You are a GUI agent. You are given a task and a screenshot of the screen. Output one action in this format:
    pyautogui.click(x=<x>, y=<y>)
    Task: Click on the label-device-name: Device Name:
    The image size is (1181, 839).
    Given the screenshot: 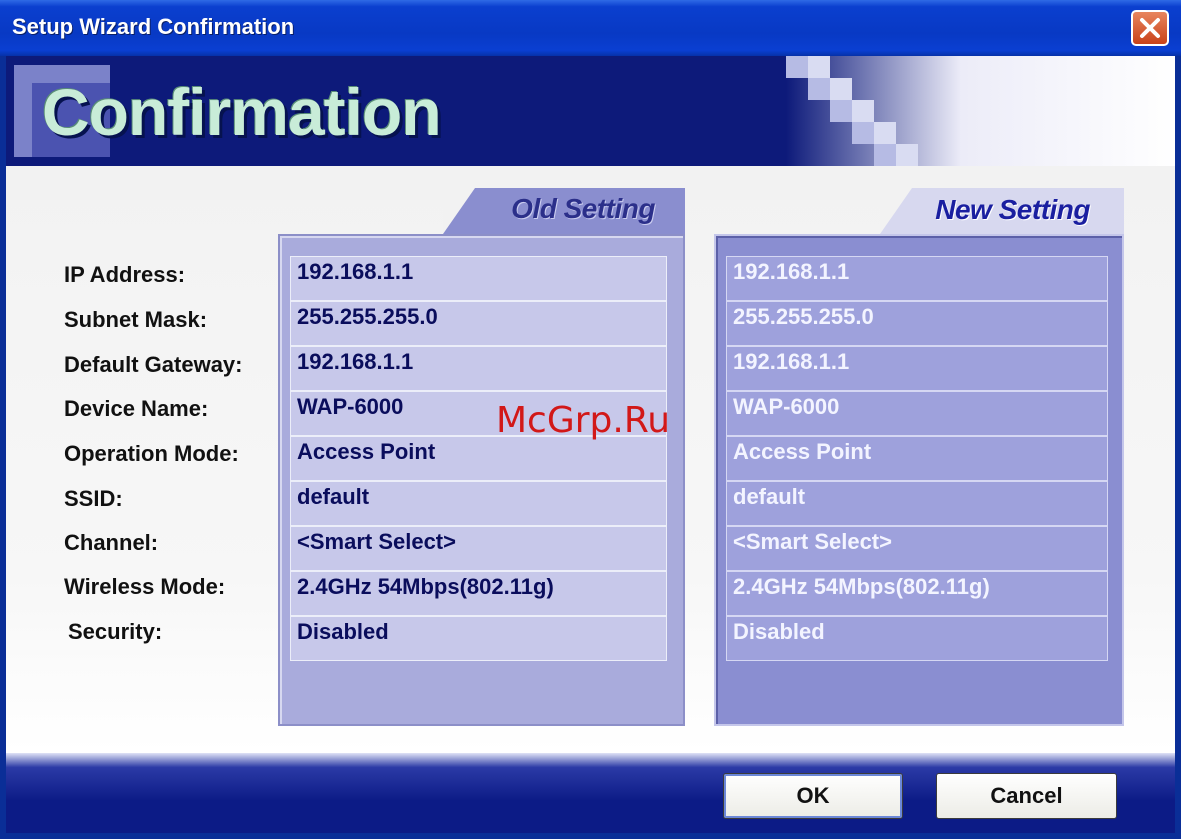 What is the action you would take?
    pyautogui.click(x=136, y=408)
    